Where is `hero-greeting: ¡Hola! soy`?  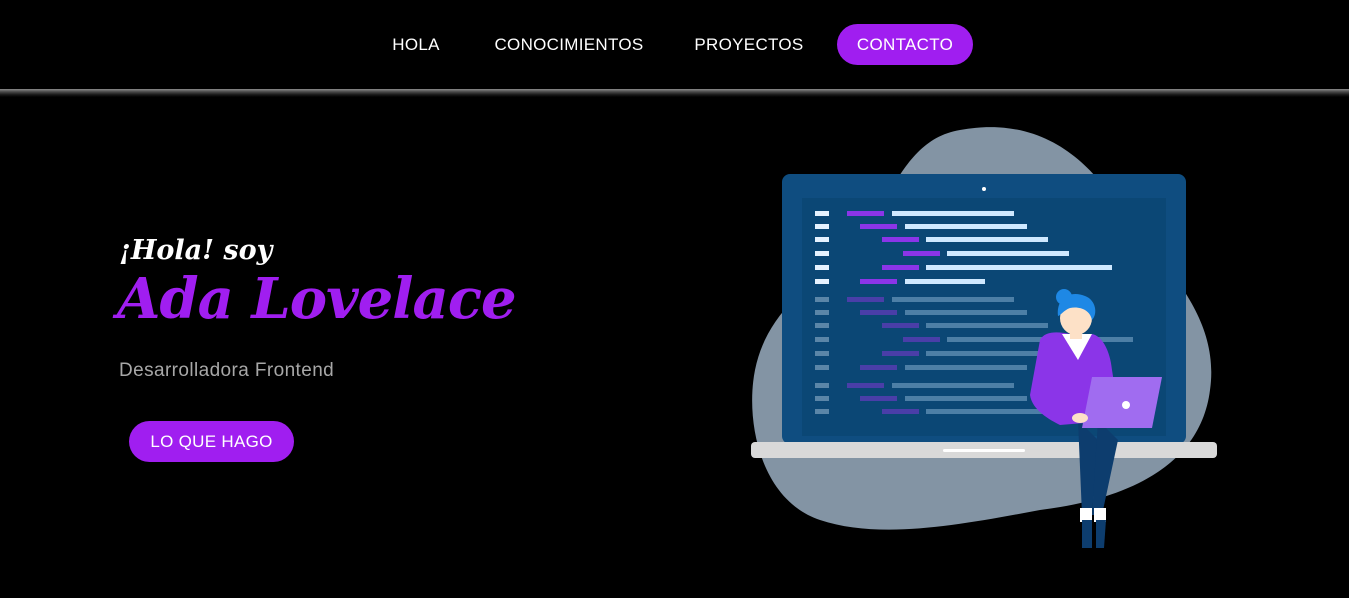 hero-greeting: ¡Hola! soy is located at coordinates (196, 250).